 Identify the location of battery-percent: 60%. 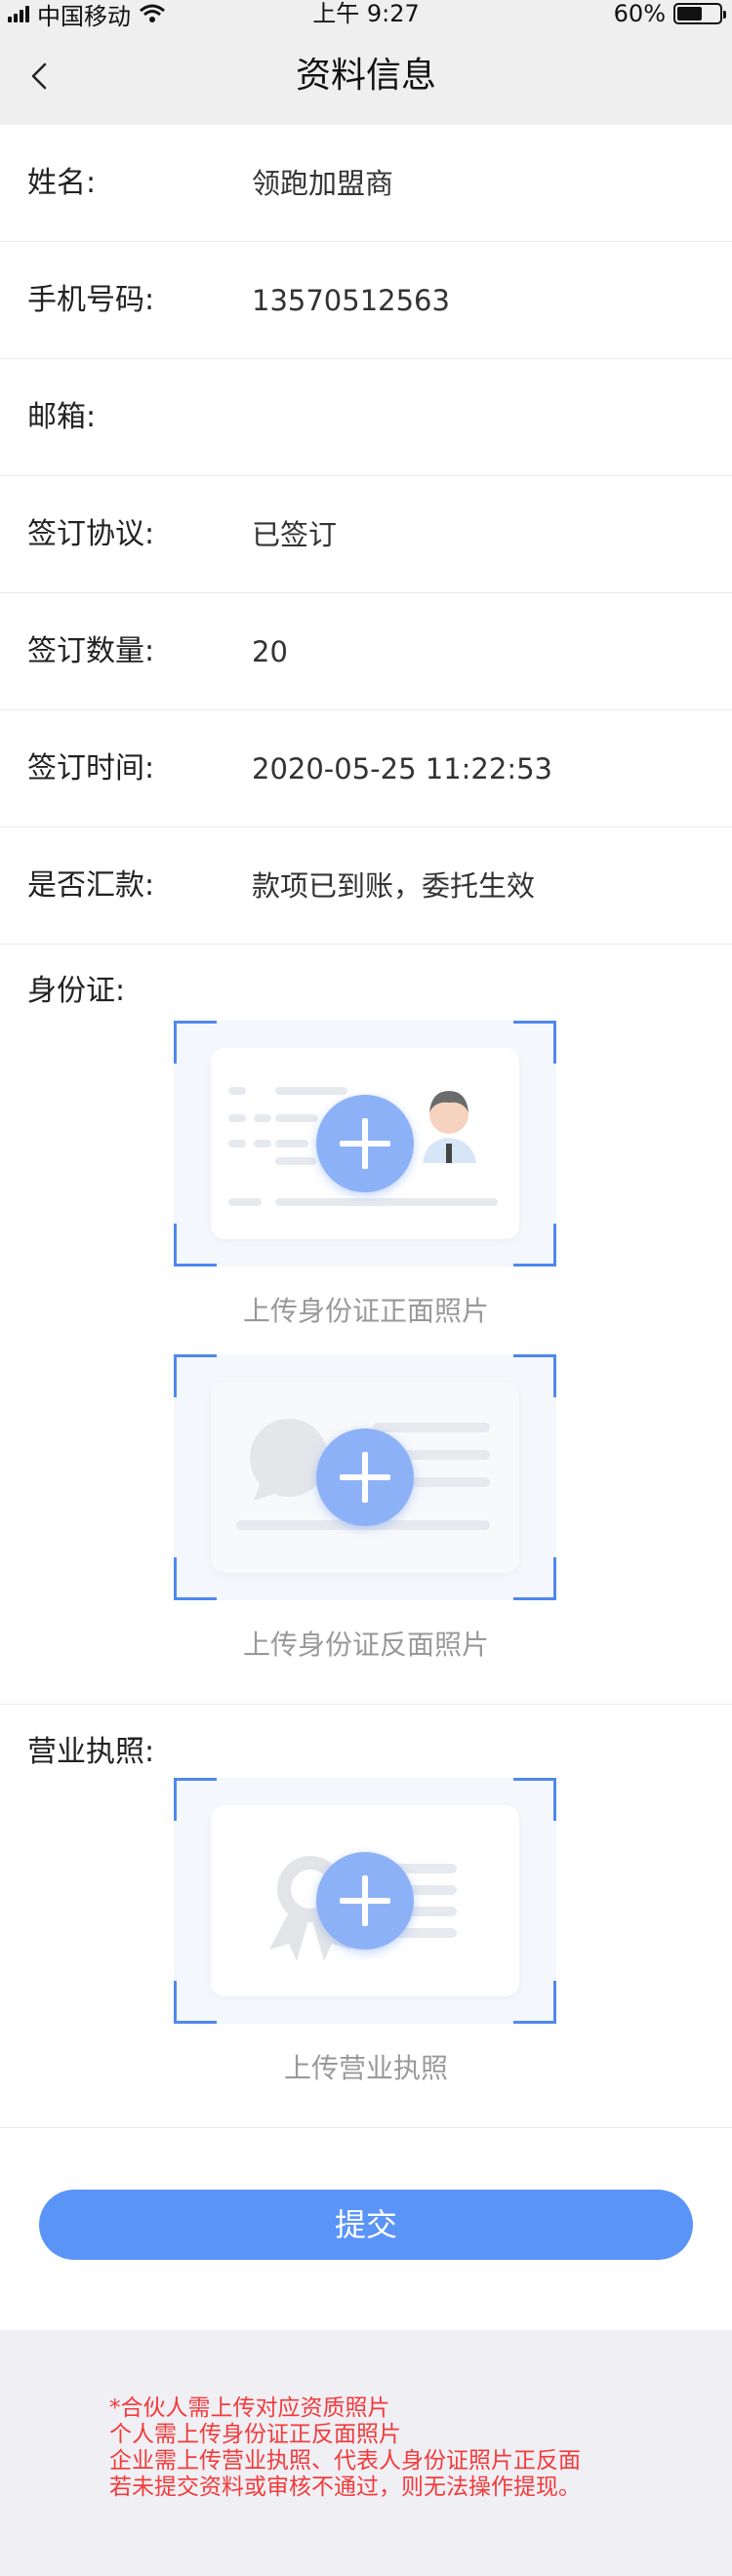
(639, 13).